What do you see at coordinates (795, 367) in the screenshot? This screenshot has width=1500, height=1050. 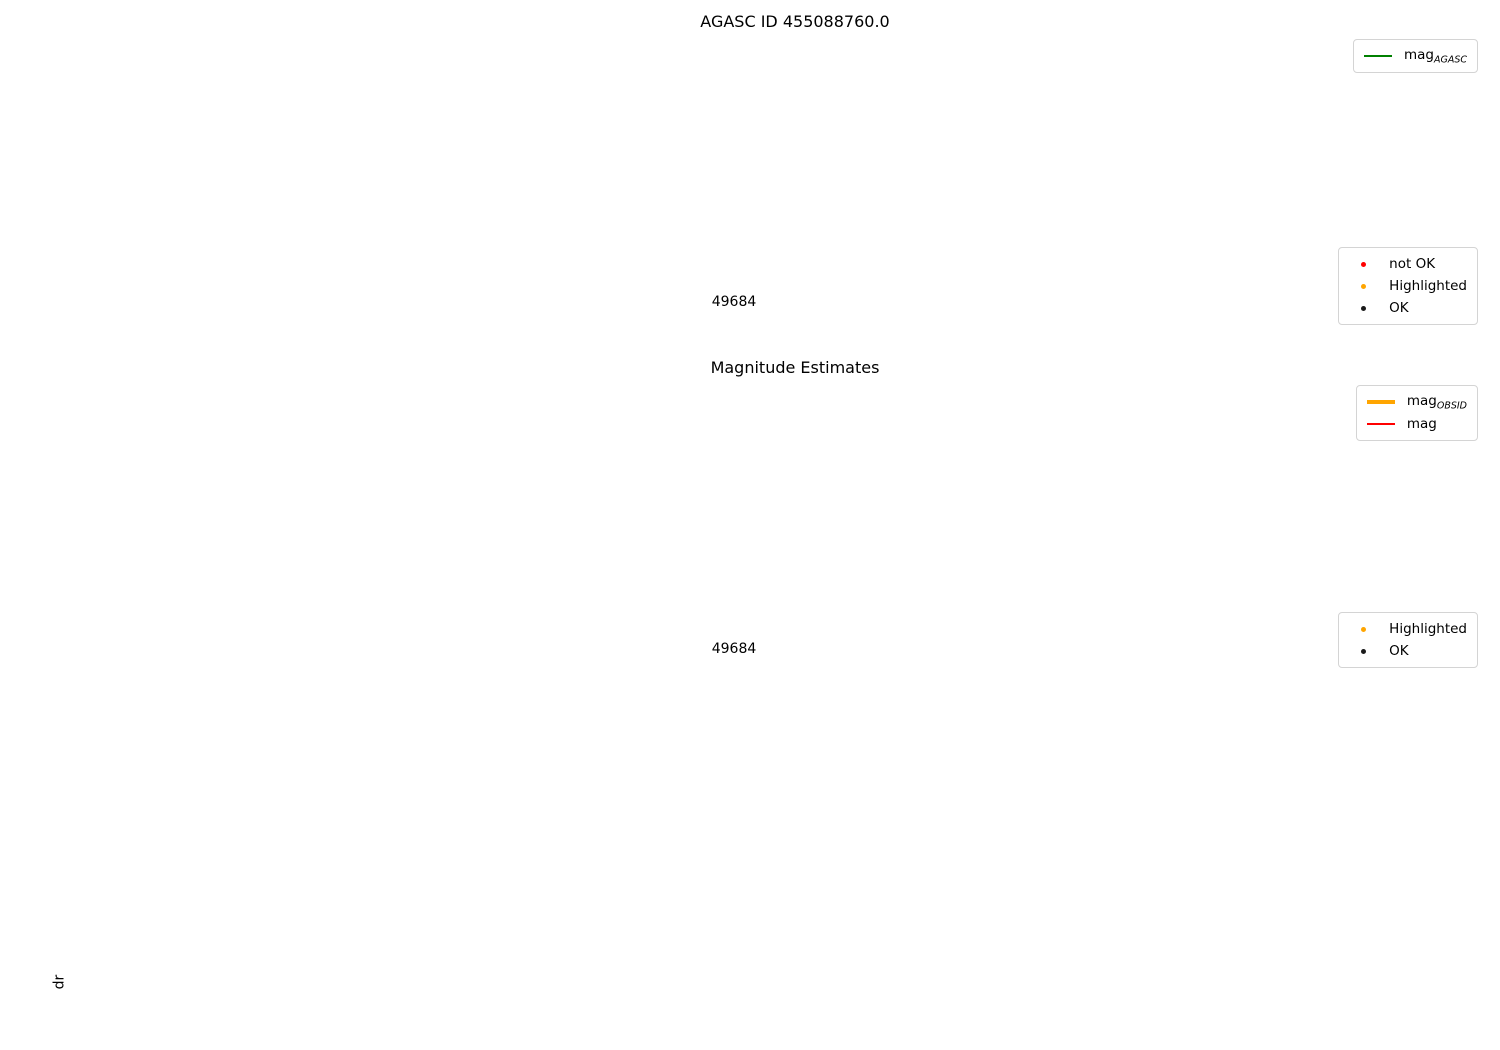 I see `middle-plot-title: Magnitude Estimates` at bounding box center [795, 367].